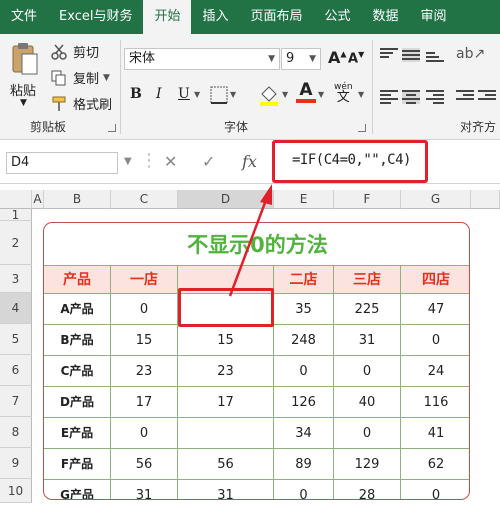  What do you see at coordinates (304, 401) in the screenshot?
I see `table-cell: 126` at bounding box center [304, 401].